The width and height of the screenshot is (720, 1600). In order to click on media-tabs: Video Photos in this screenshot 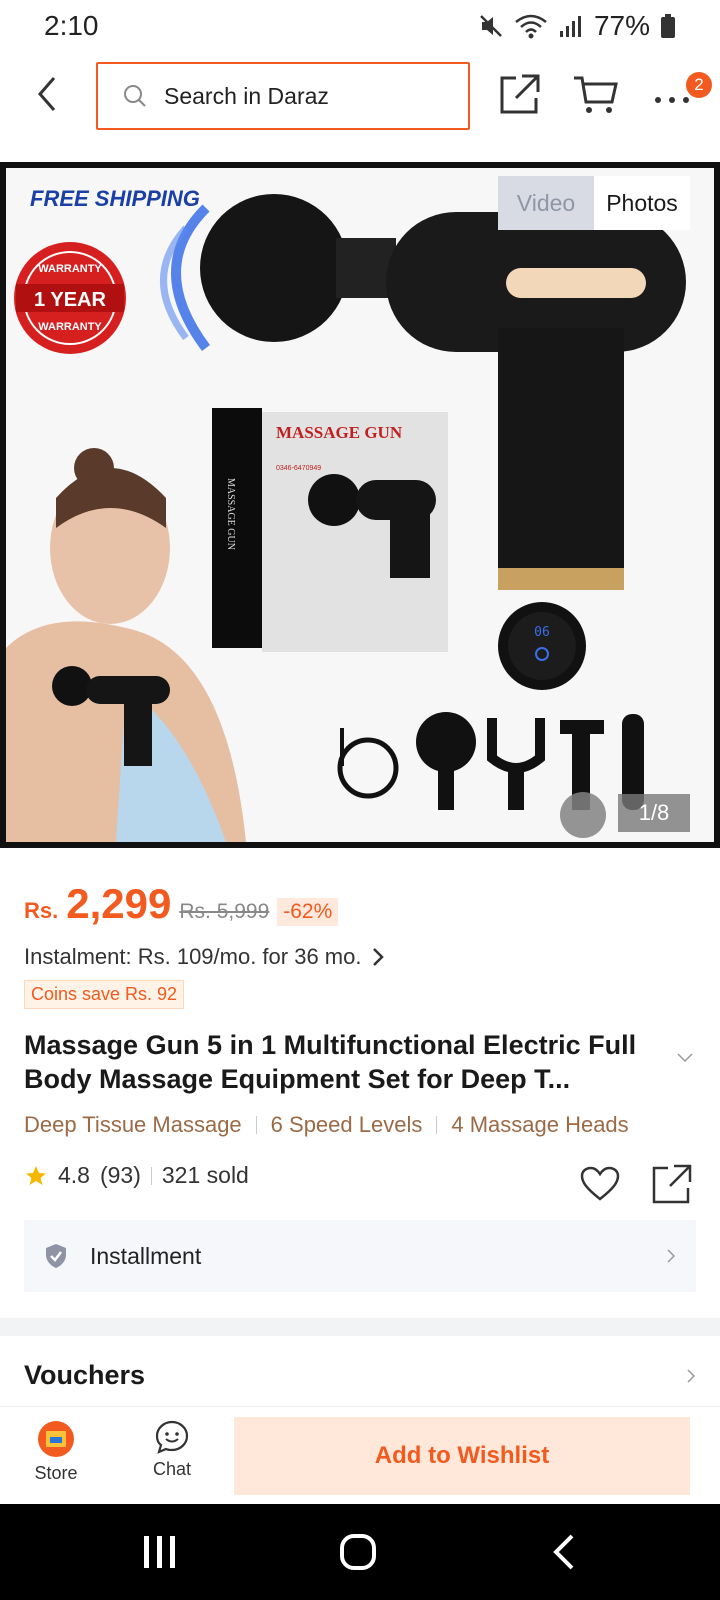, I will do `click(594, 203)`.